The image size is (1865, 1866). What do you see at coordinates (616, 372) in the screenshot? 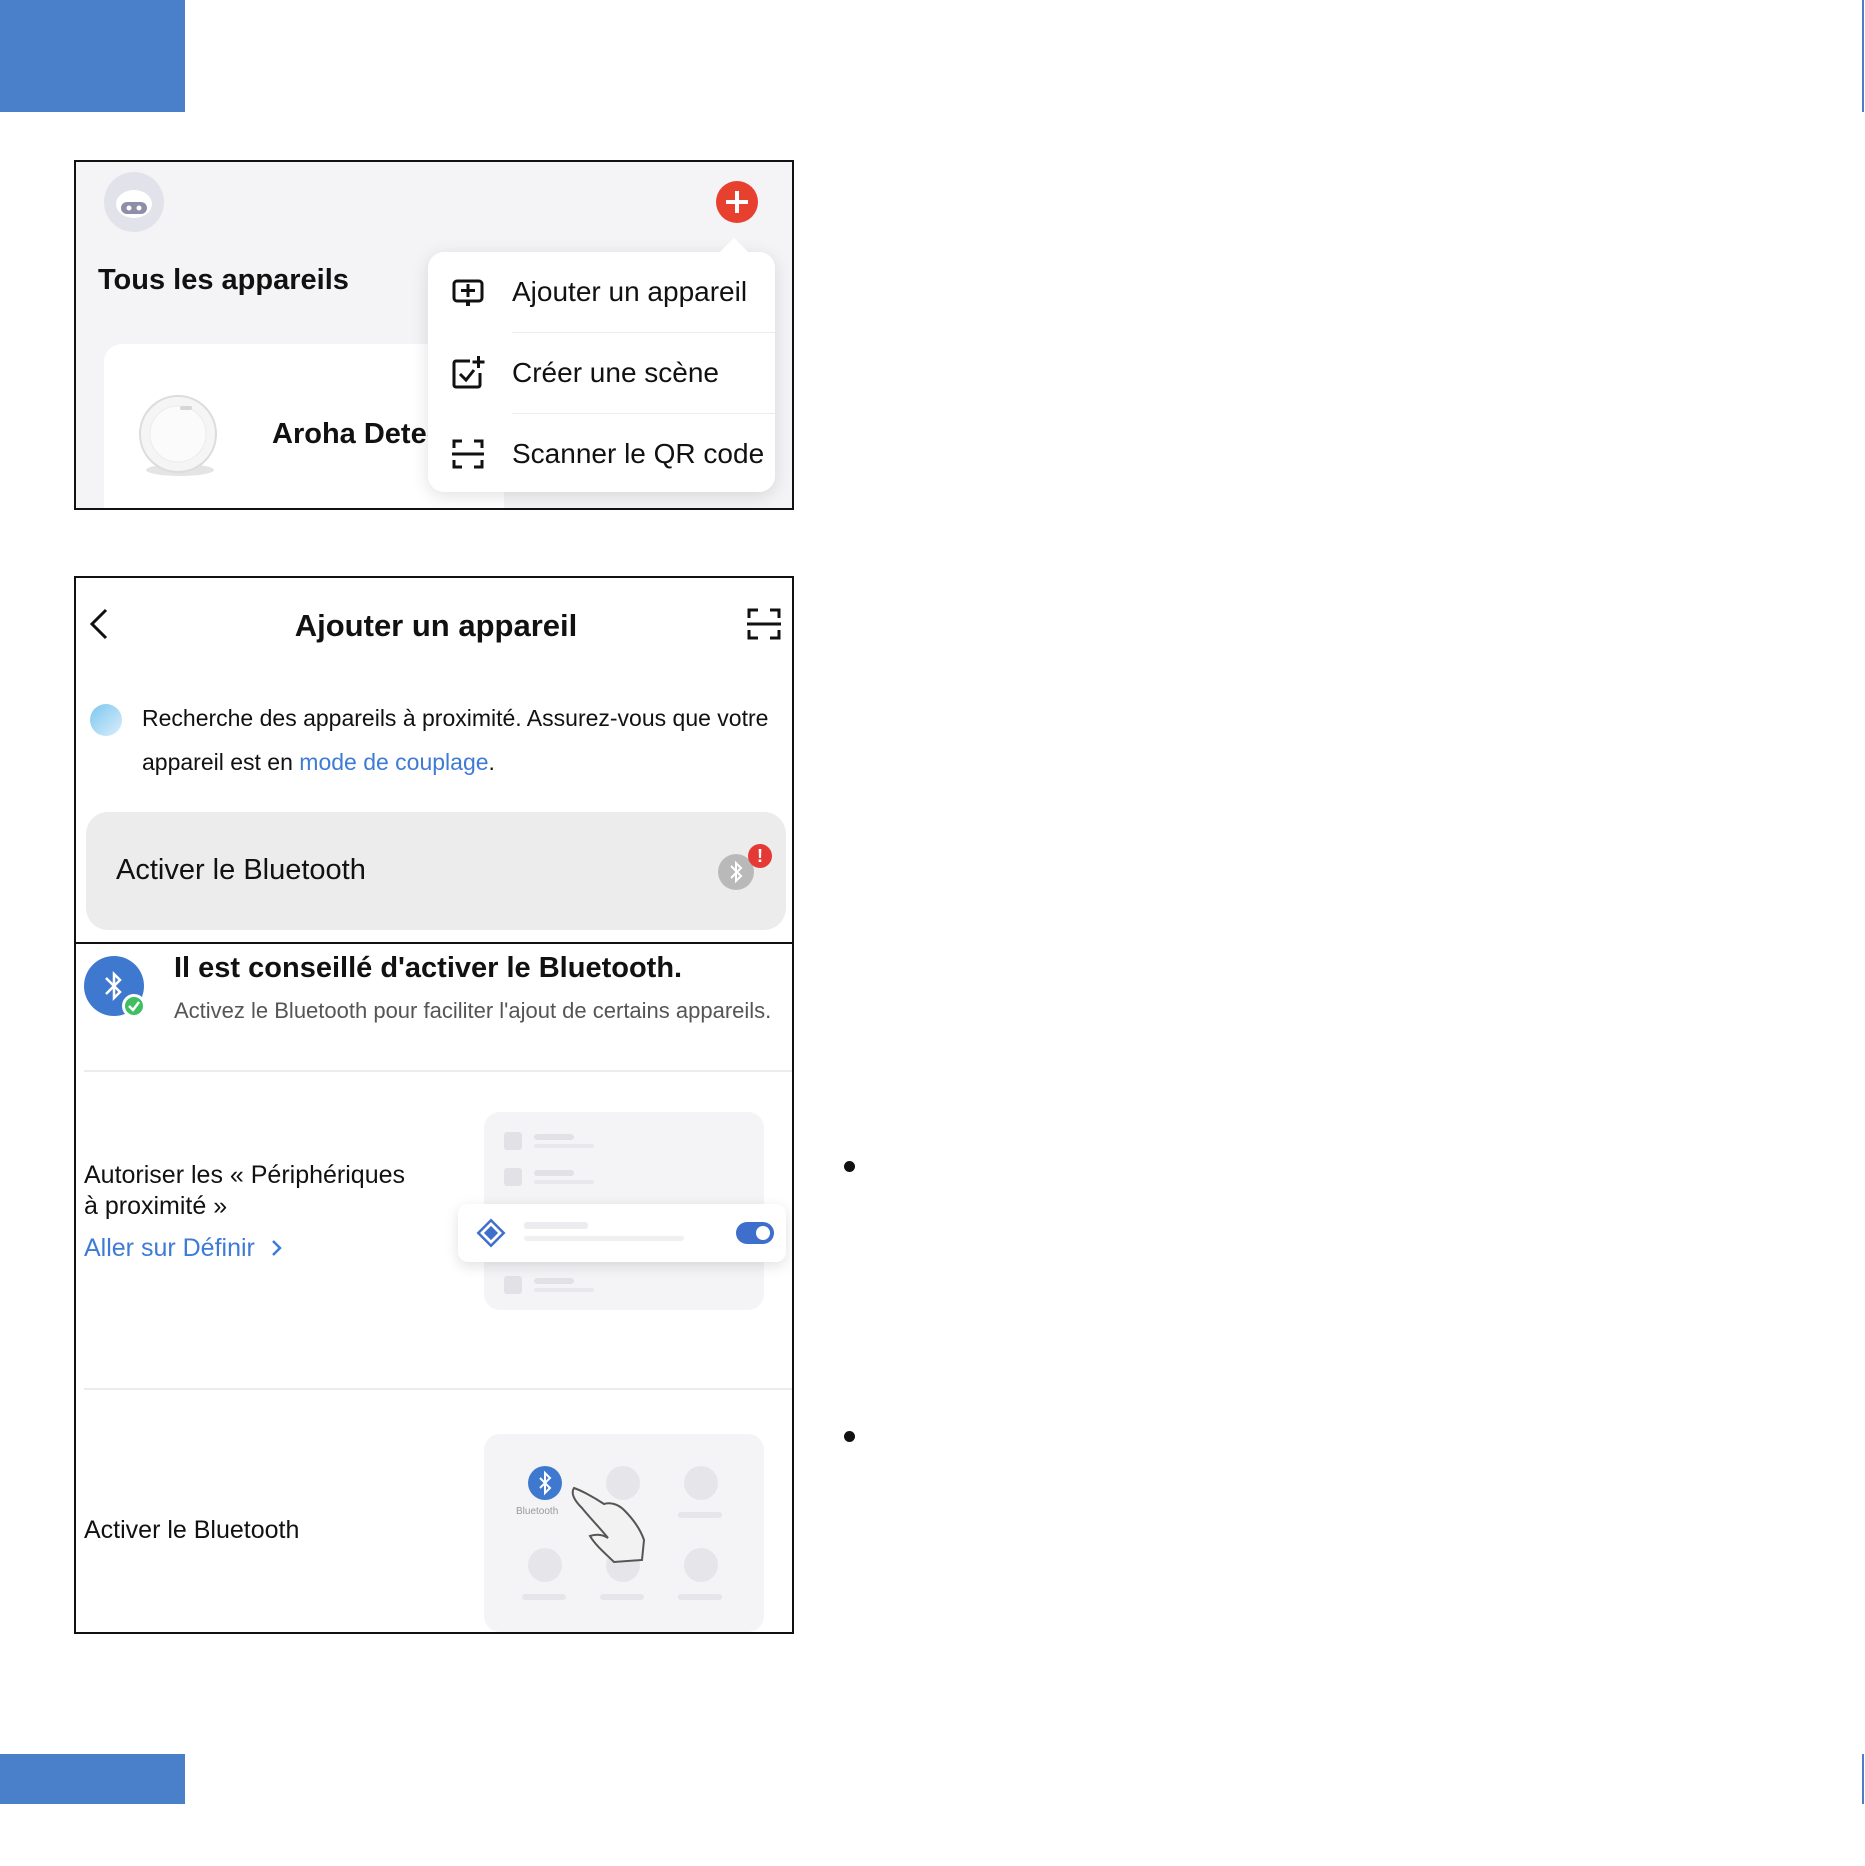
I see `menu-item-label: Créer une scène` at bounding box center [616, 372].